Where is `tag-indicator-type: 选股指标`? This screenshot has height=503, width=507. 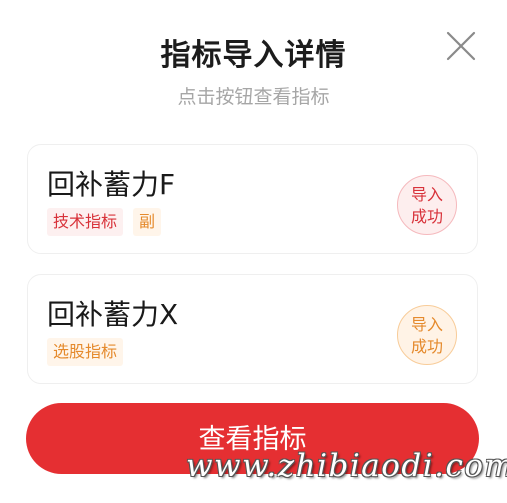 tag-indicator-type: 选股指标 is located at coordinates (85, 352).